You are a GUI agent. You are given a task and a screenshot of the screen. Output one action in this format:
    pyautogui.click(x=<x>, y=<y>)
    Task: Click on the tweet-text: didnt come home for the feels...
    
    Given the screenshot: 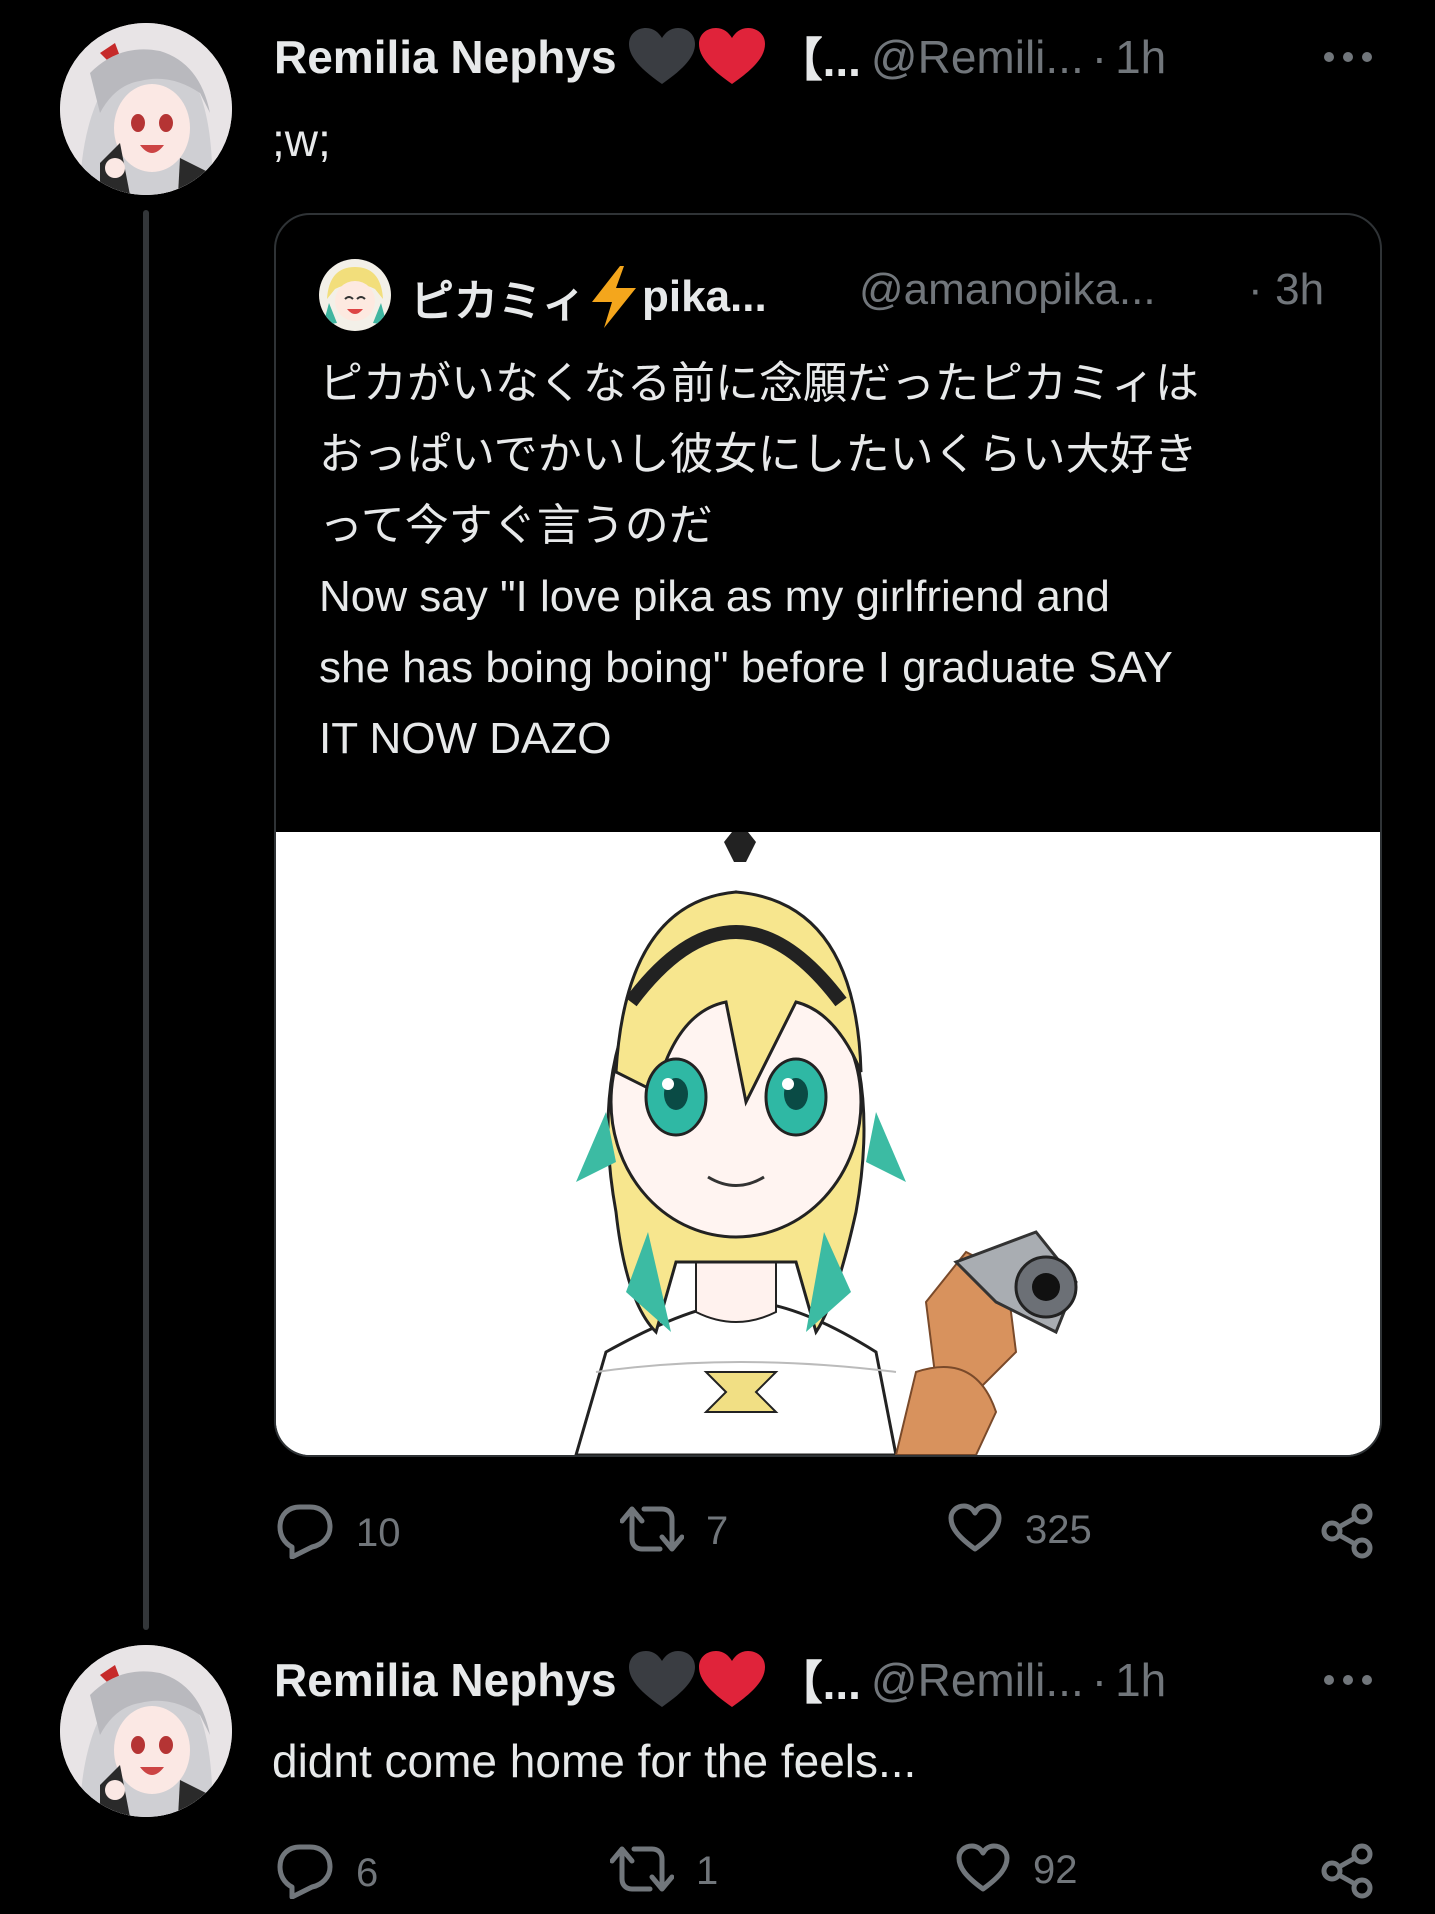 What is the action you would take?
    pyautogui.click(x=594, y=1761)
    